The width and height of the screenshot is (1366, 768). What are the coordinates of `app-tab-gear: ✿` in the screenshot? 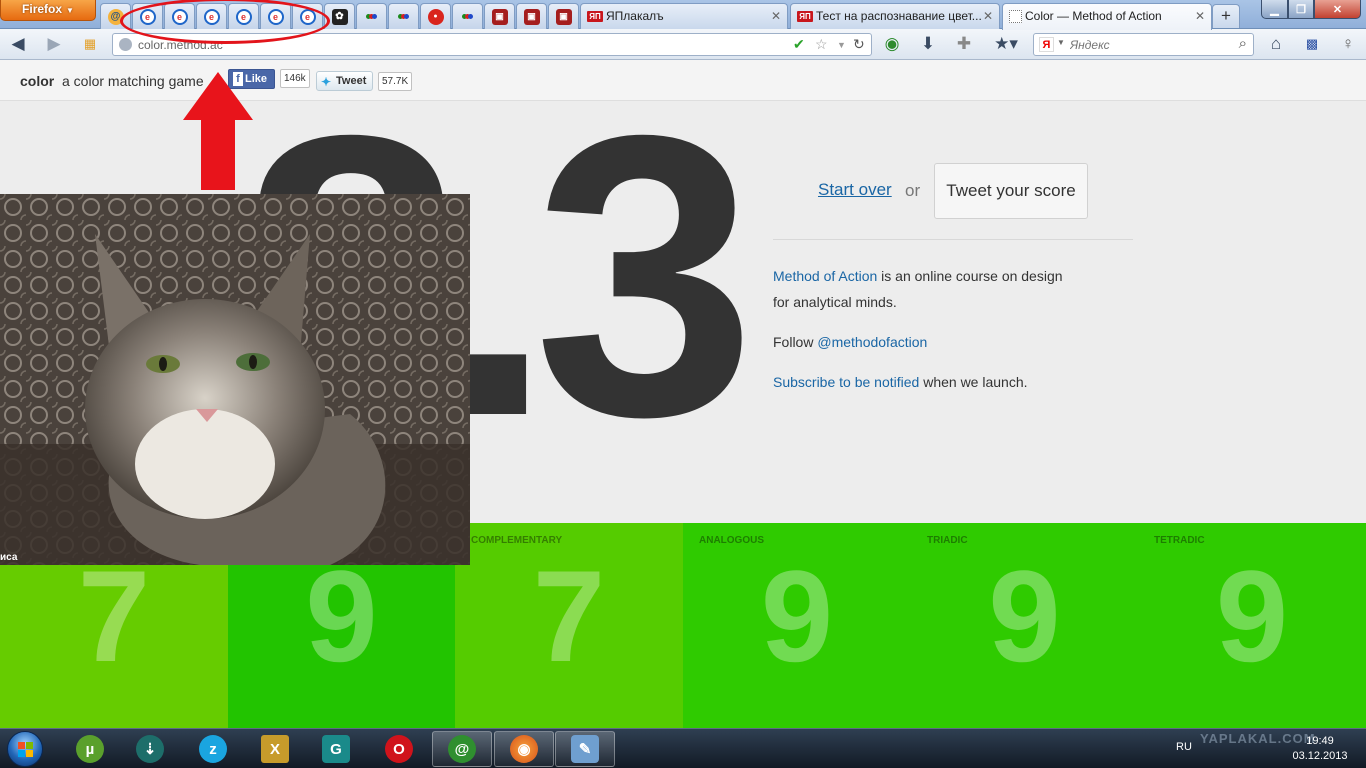 It's located at (339, 16).